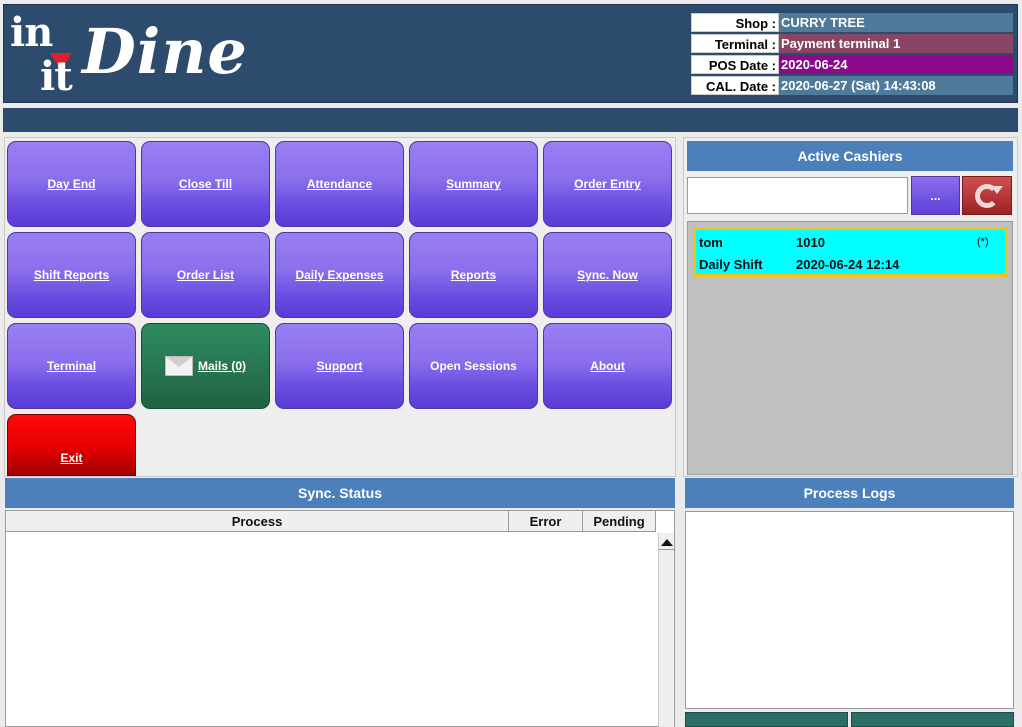  I want to click on day-end-button: Day End, so click(71, 184).